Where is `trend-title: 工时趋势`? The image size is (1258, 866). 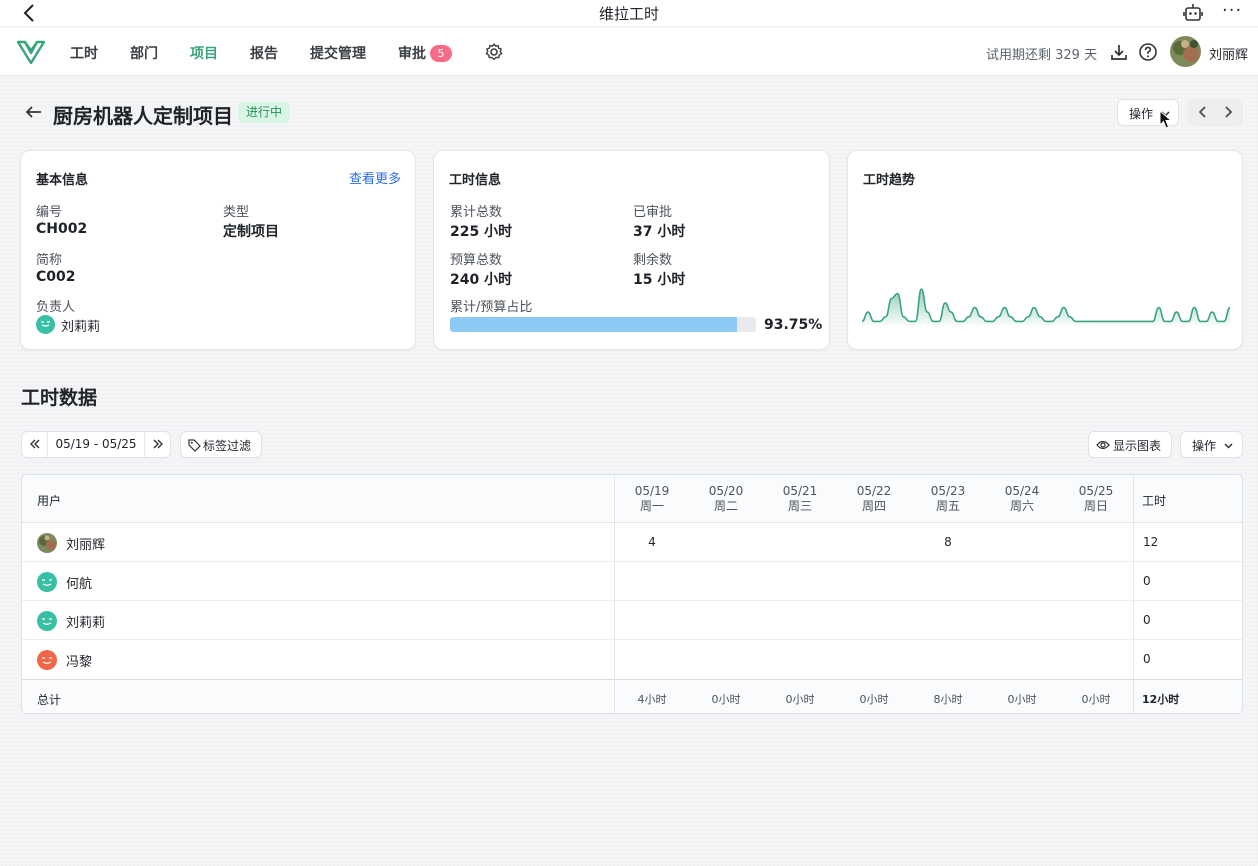
trend-title: 工时趋势 is located at coordinates (889, 180).